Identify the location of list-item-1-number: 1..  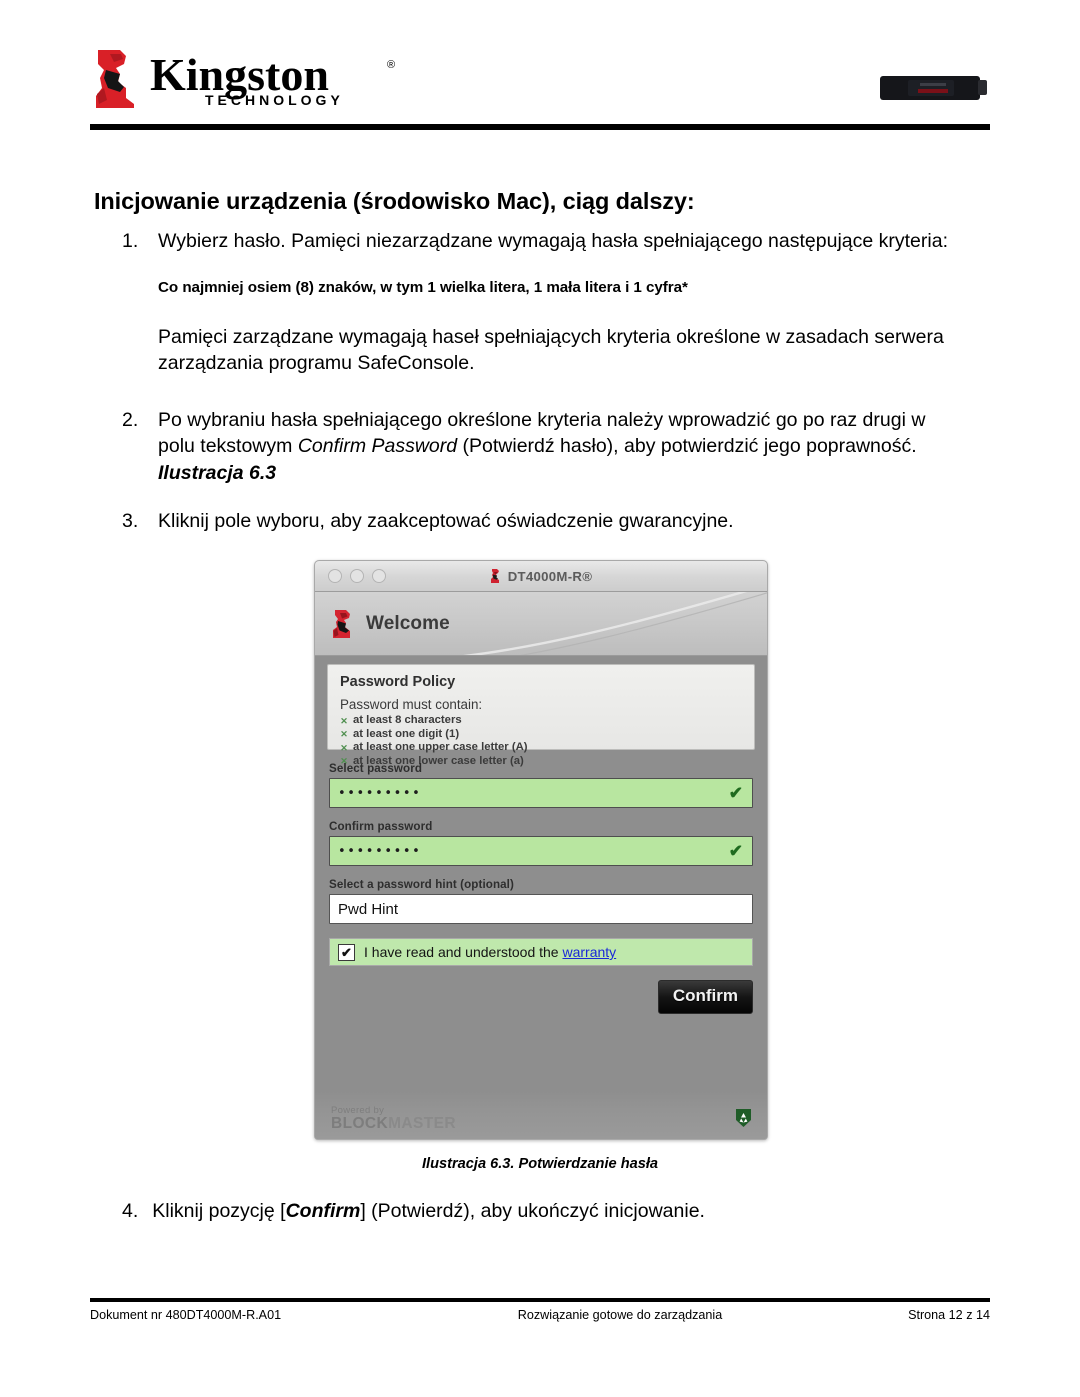
(130, 241).